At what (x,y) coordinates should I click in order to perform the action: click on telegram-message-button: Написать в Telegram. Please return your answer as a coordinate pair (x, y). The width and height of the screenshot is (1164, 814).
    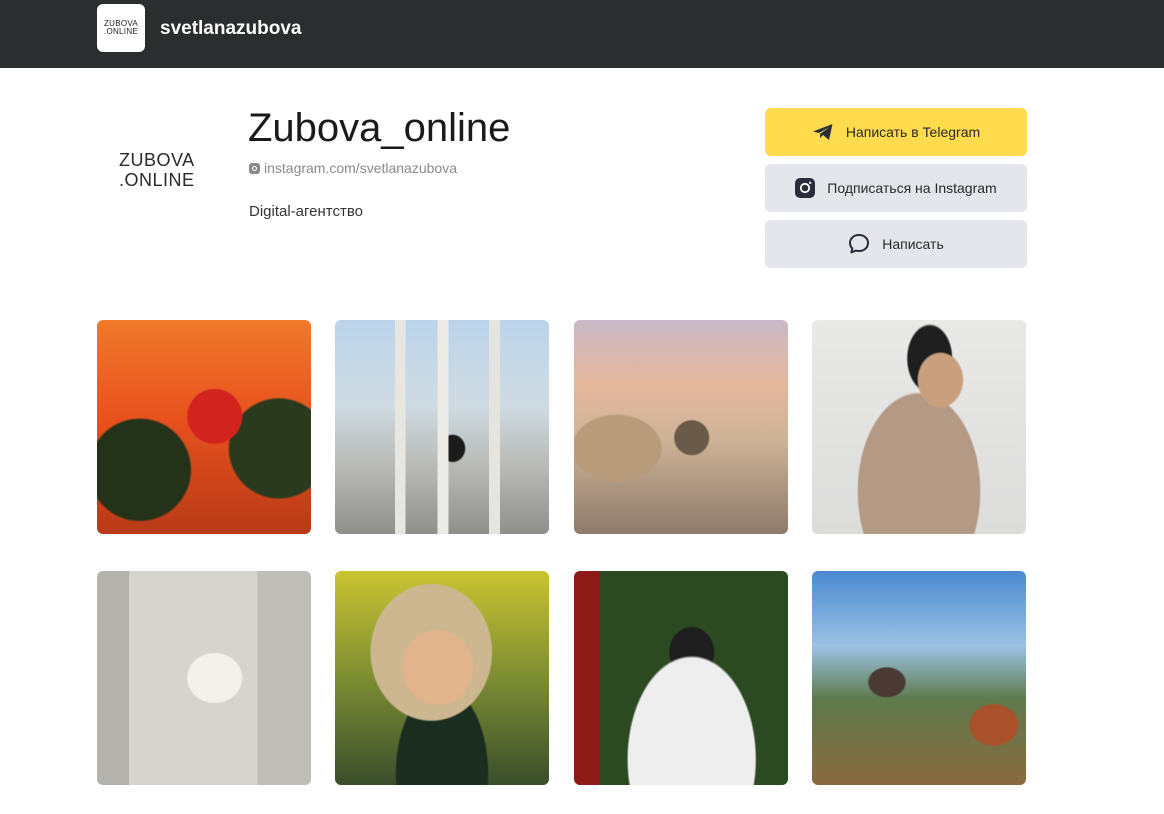
    Looking at the image, I should click on (896, 132).